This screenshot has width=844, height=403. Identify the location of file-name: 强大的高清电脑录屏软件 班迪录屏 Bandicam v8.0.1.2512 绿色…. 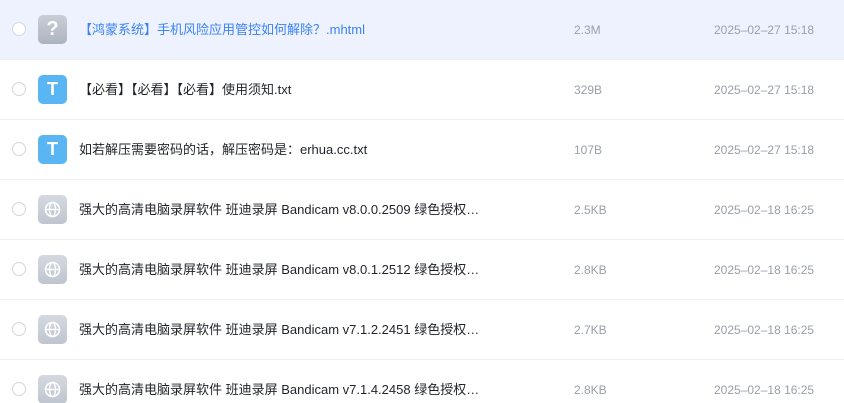
(309, 270).